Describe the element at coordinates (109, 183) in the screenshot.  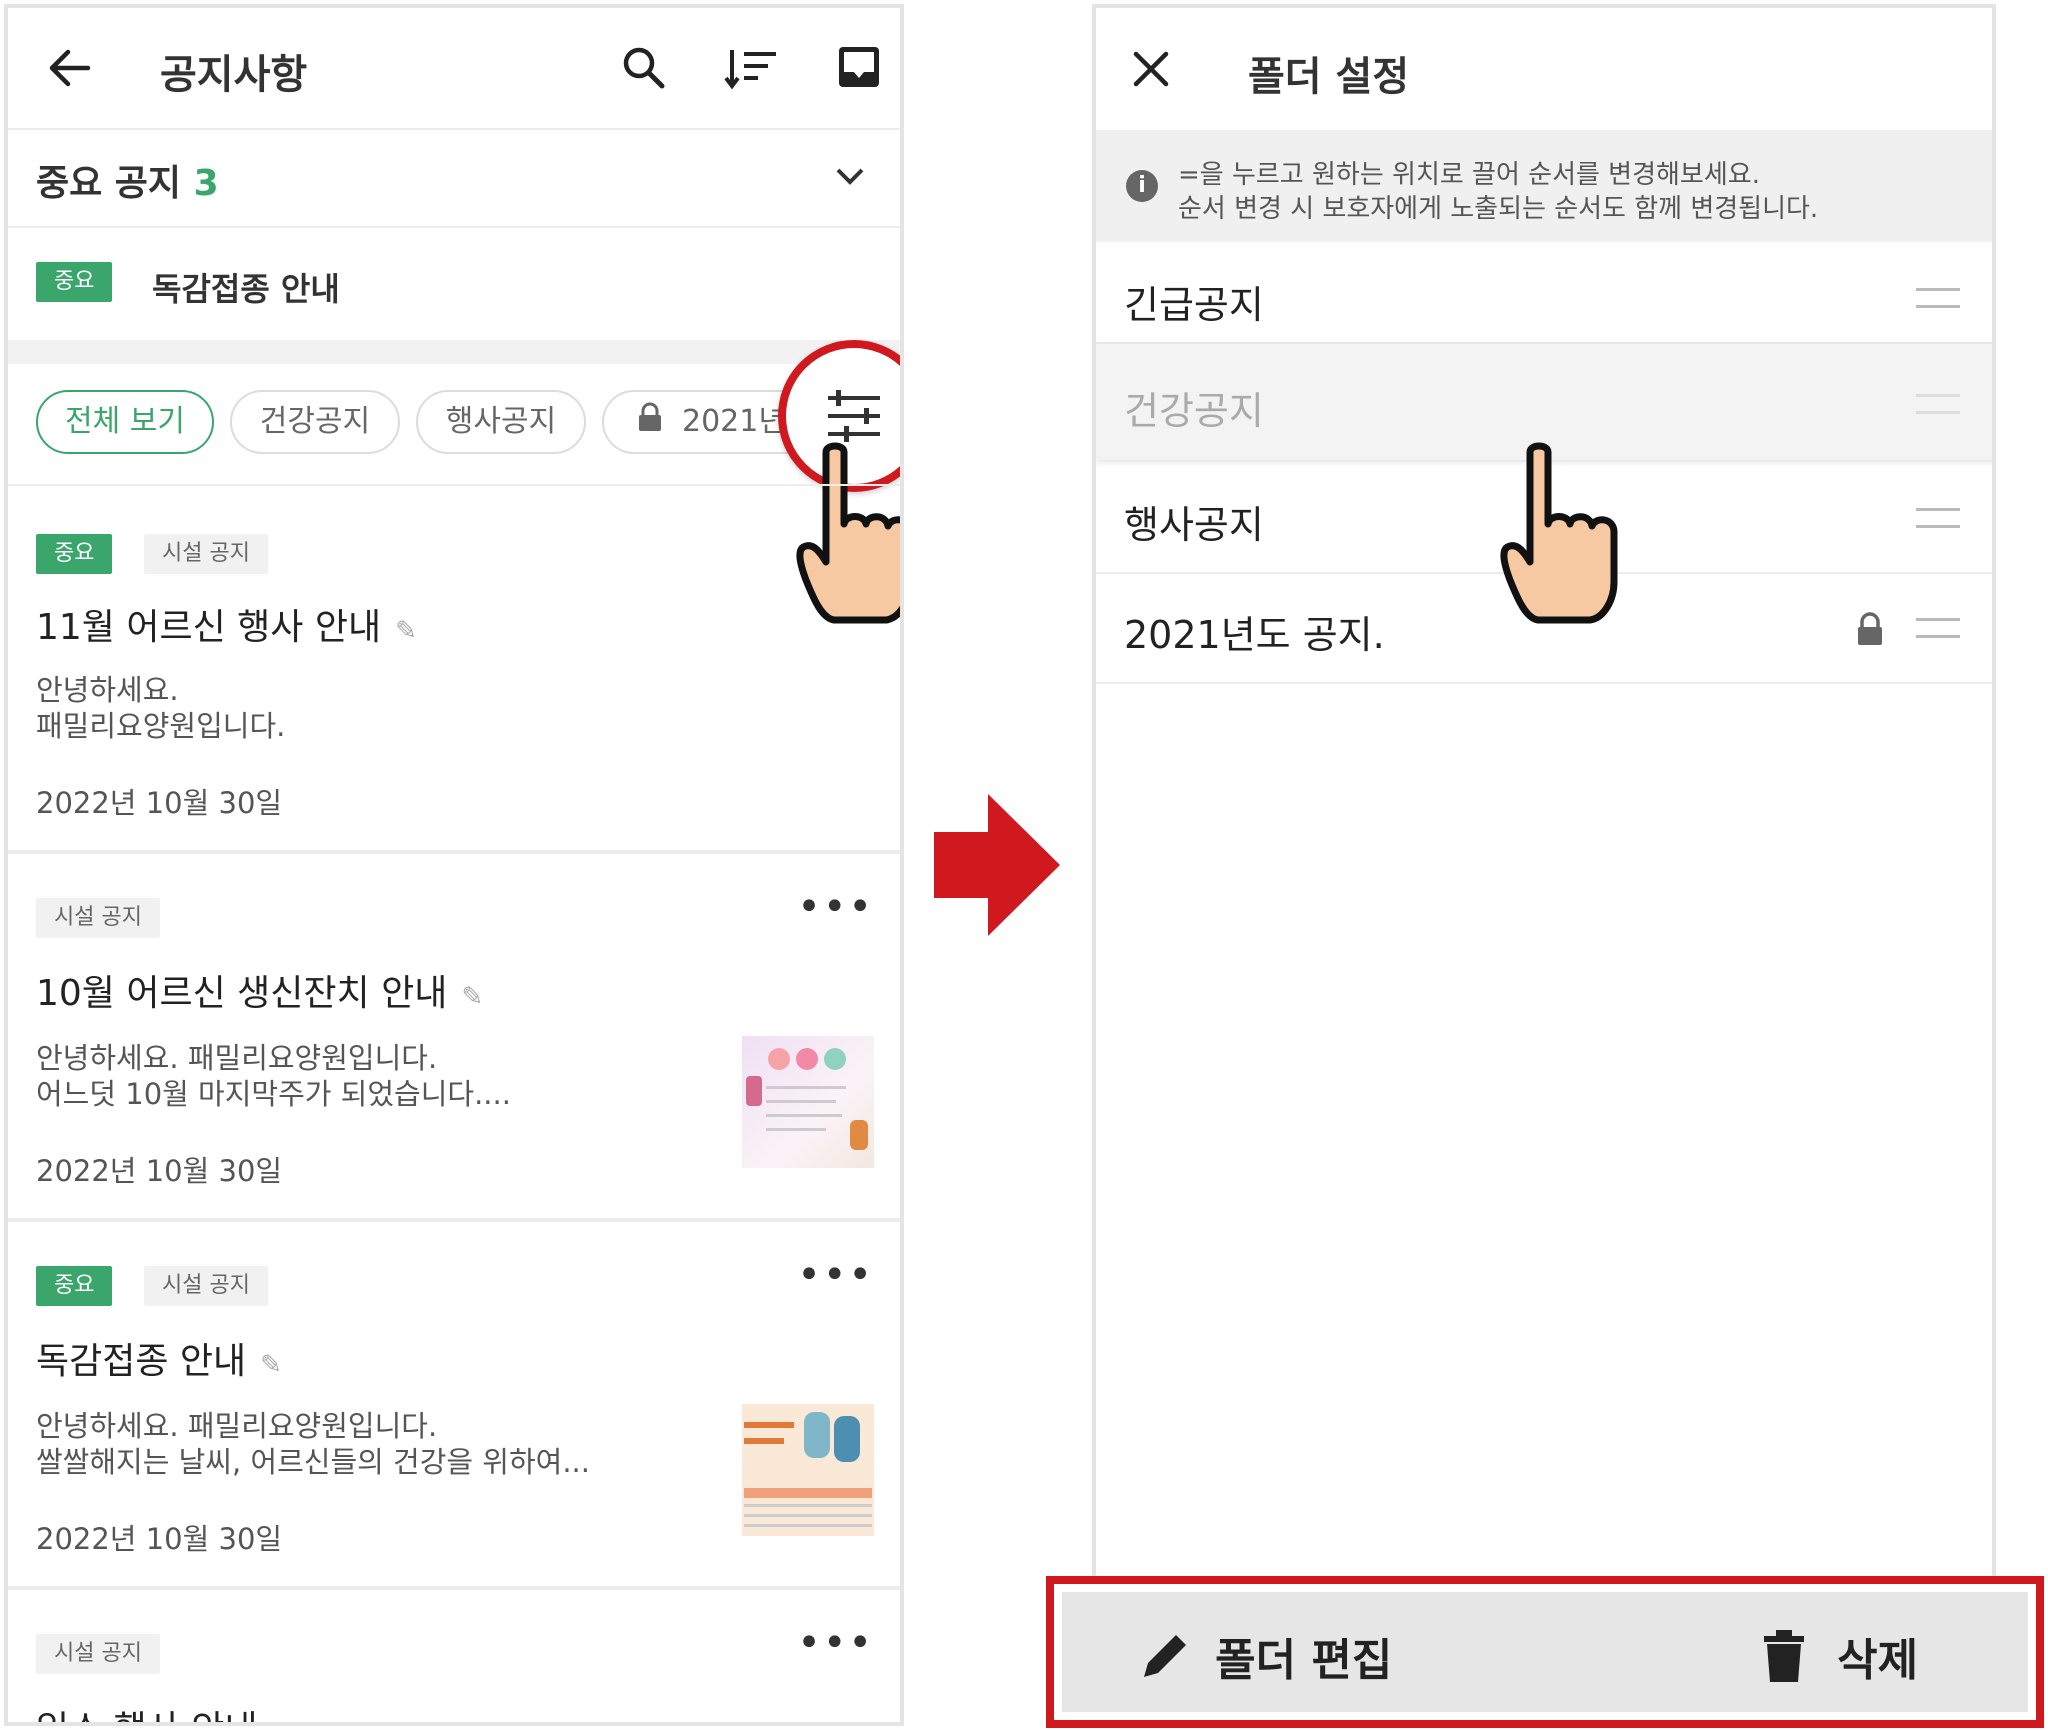
I see `important-label: 중요 공지` at that location.